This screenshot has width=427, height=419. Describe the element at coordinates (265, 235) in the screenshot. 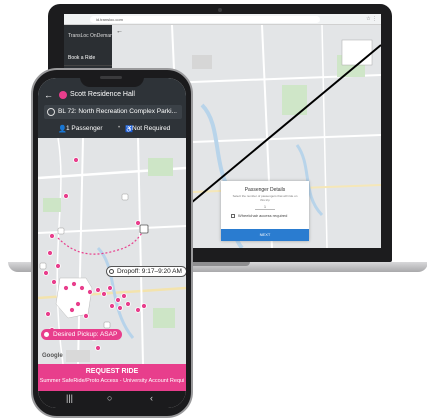

I see `next-button: NEXT` at that location.